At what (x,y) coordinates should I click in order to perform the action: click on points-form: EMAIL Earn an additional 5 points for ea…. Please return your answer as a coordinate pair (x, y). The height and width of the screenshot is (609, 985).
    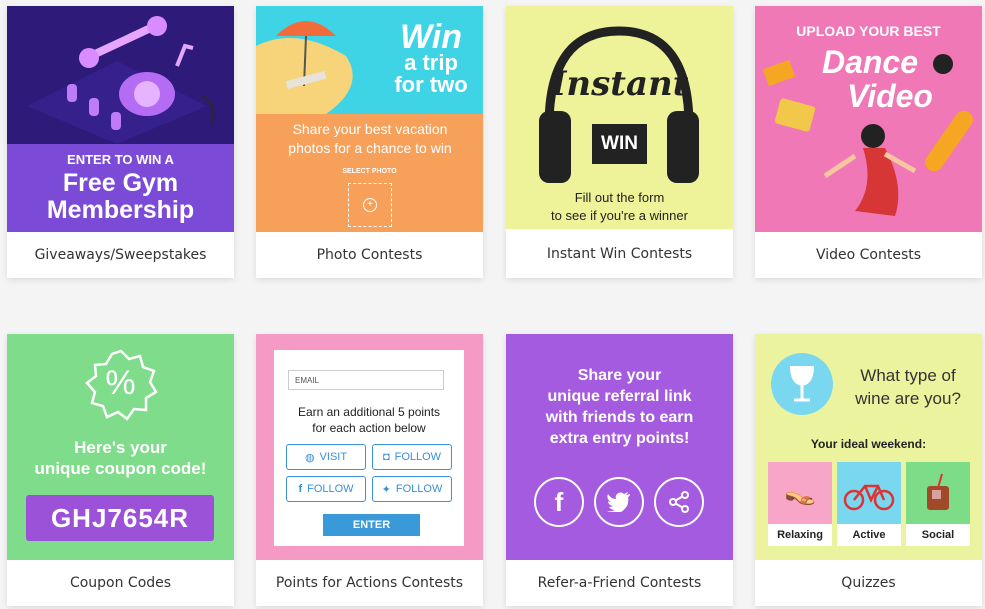
    Looking at the image, I should click on (369, 448).